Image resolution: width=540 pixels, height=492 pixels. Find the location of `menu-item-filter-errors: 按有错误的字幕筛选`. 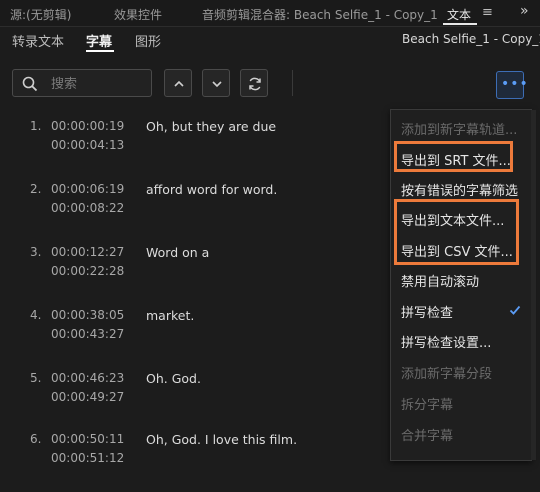

menu-item-filter-errors: 按有错误的字幕筛选 is located at coordinates (459, 189).